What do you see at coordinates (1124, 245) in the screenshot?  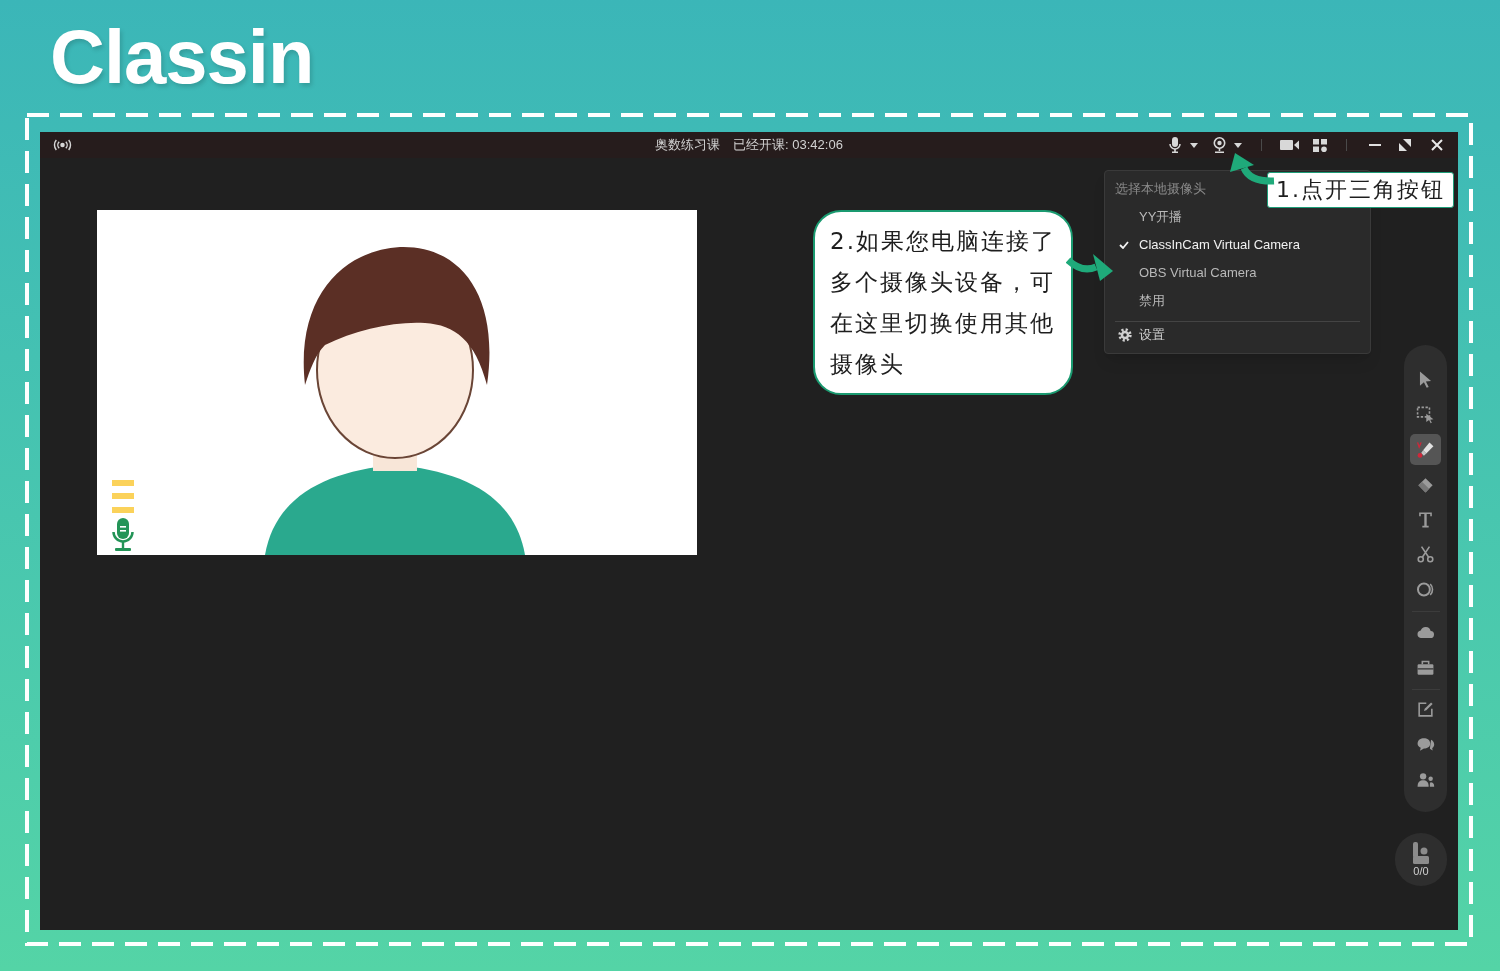 I see `check-icon` at bounding box center [1124, 245].